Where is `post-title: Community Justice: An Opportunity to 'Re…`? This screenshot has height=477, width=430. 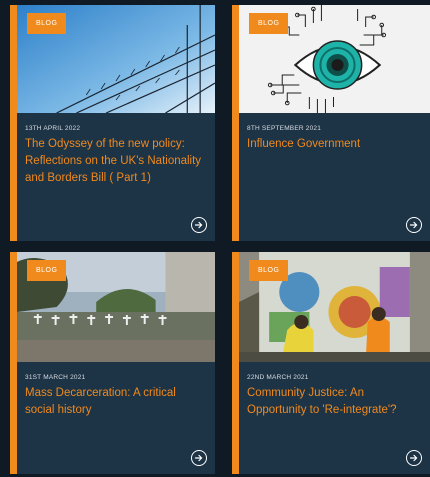
post-title: Community Justice: An Opportunity to 'Re… is located at coordinates (334, 402).